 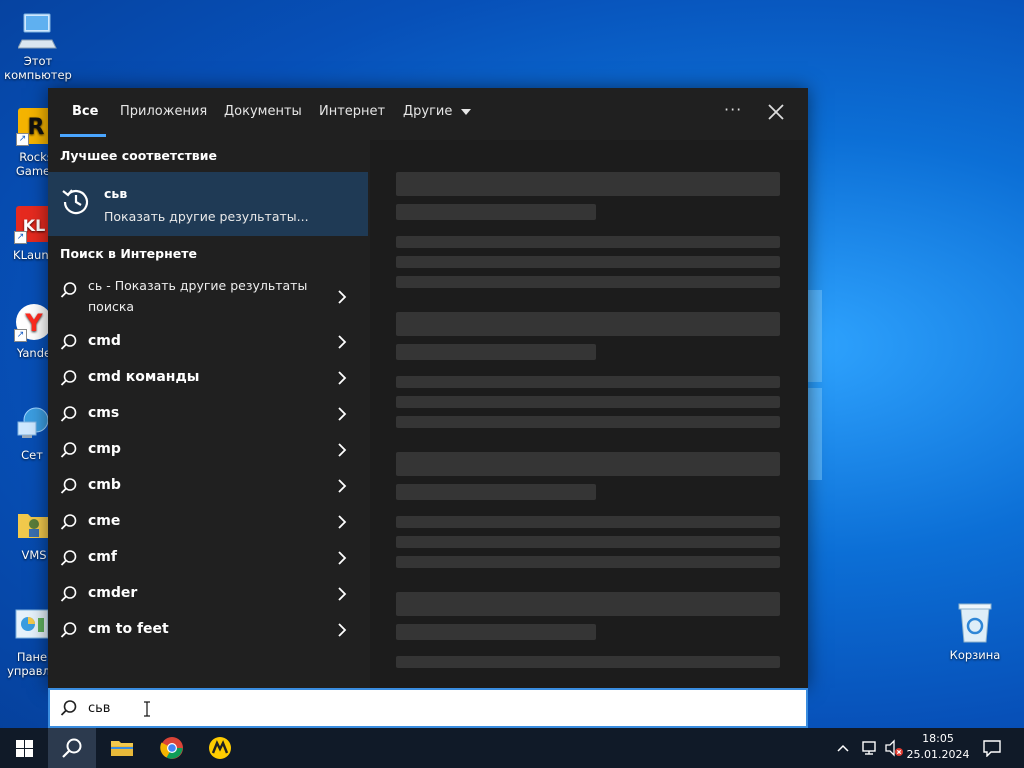 I want to click on tab-other: Другие, so click(x=437, y=111).